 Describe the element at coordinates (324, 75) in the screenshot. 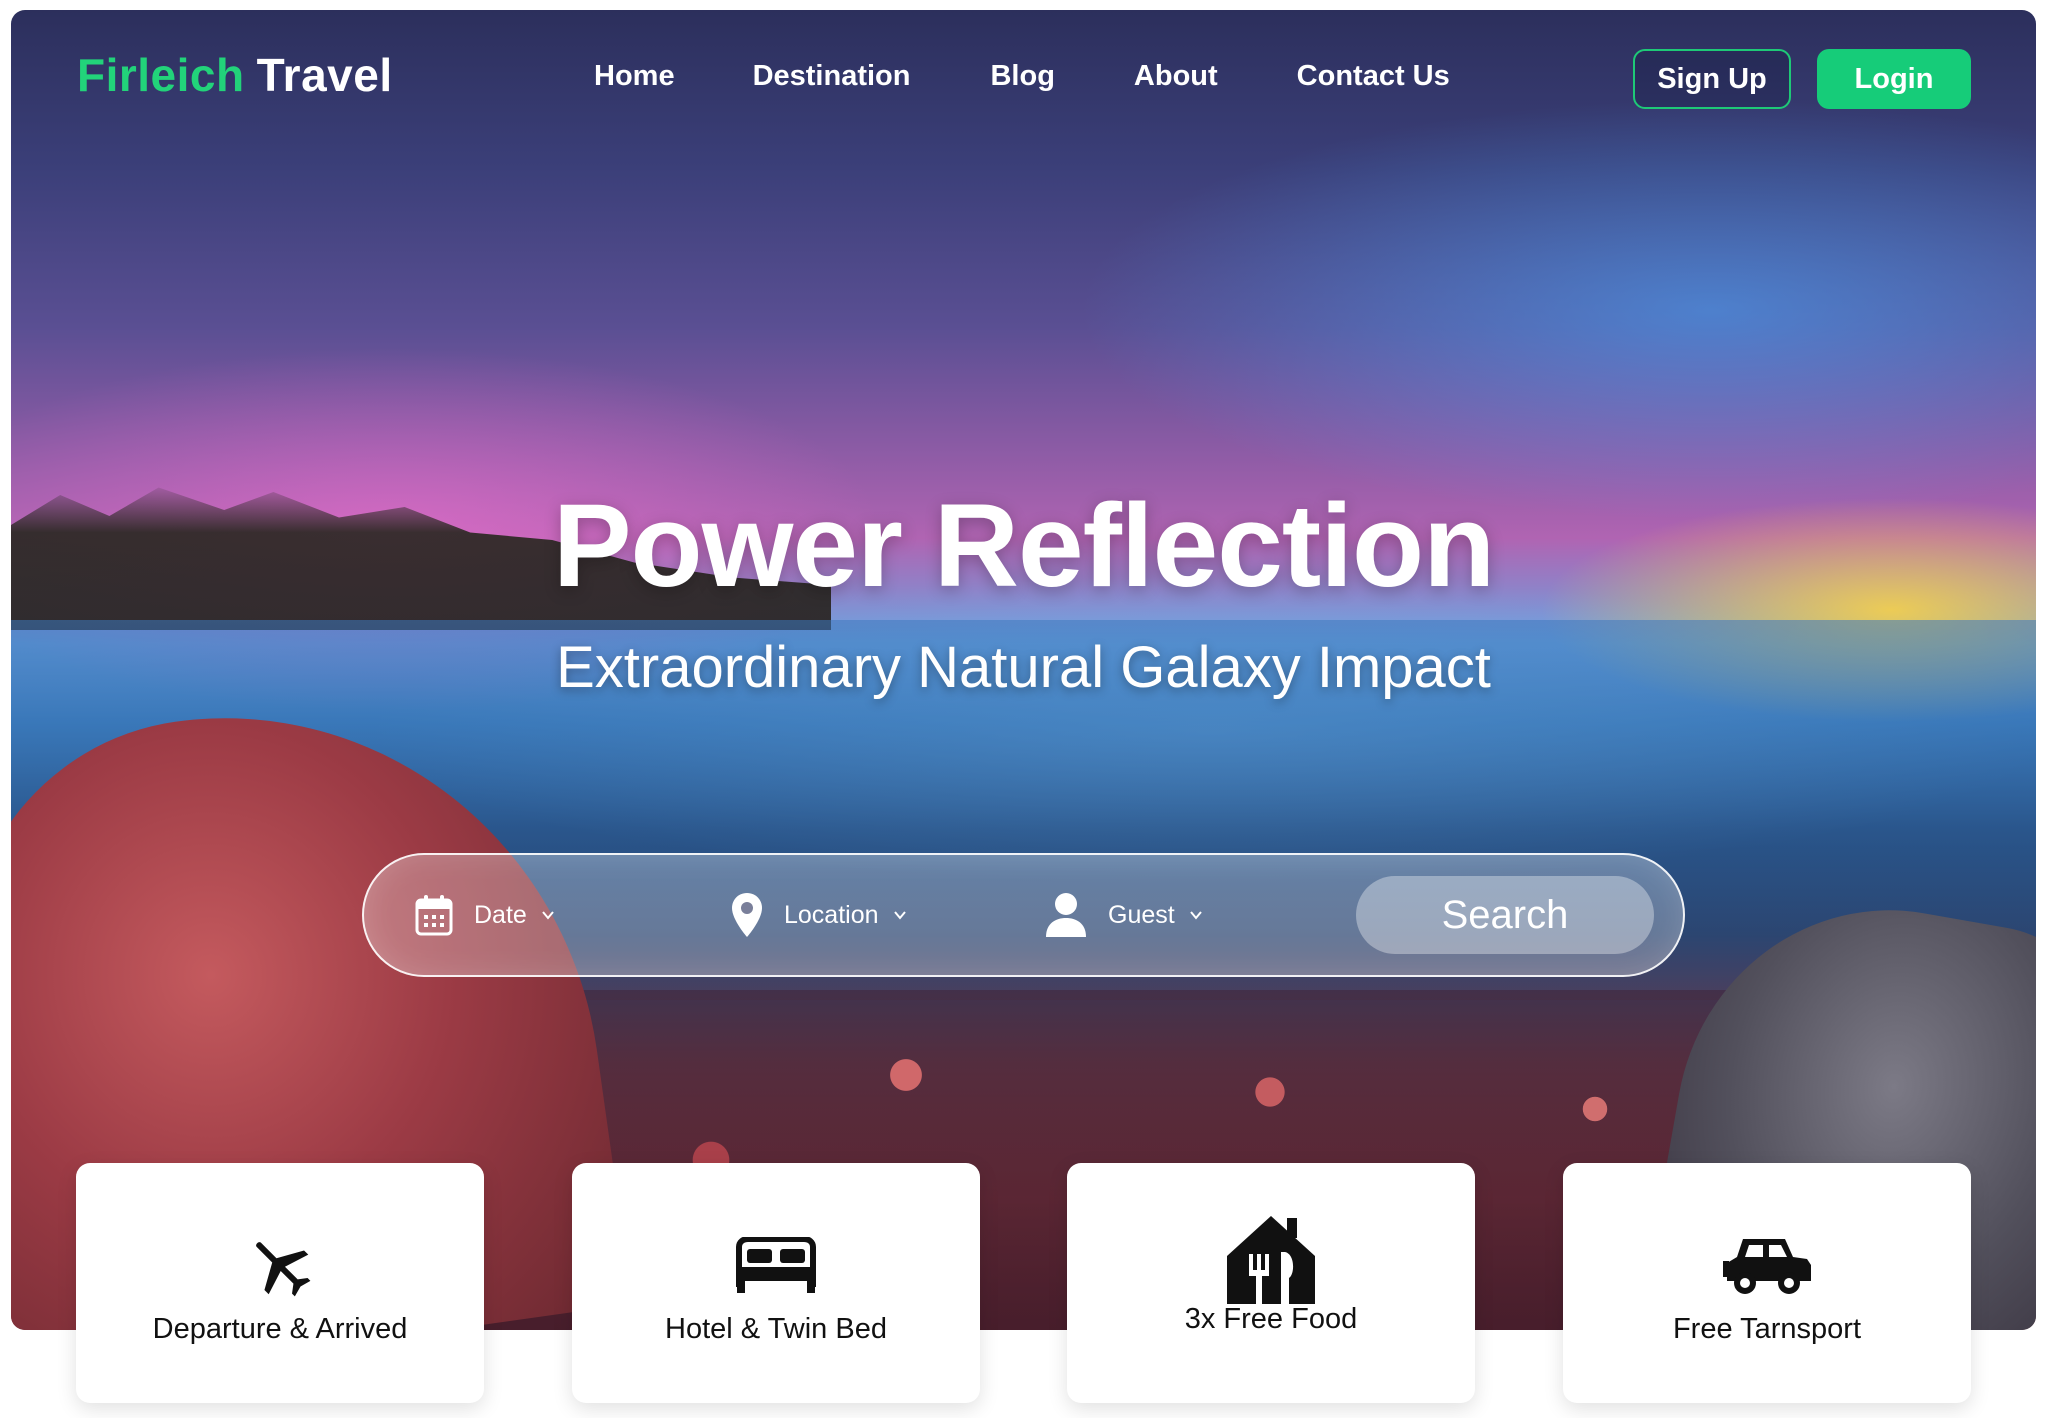

I see `logo-suffix: Travel` at that location.